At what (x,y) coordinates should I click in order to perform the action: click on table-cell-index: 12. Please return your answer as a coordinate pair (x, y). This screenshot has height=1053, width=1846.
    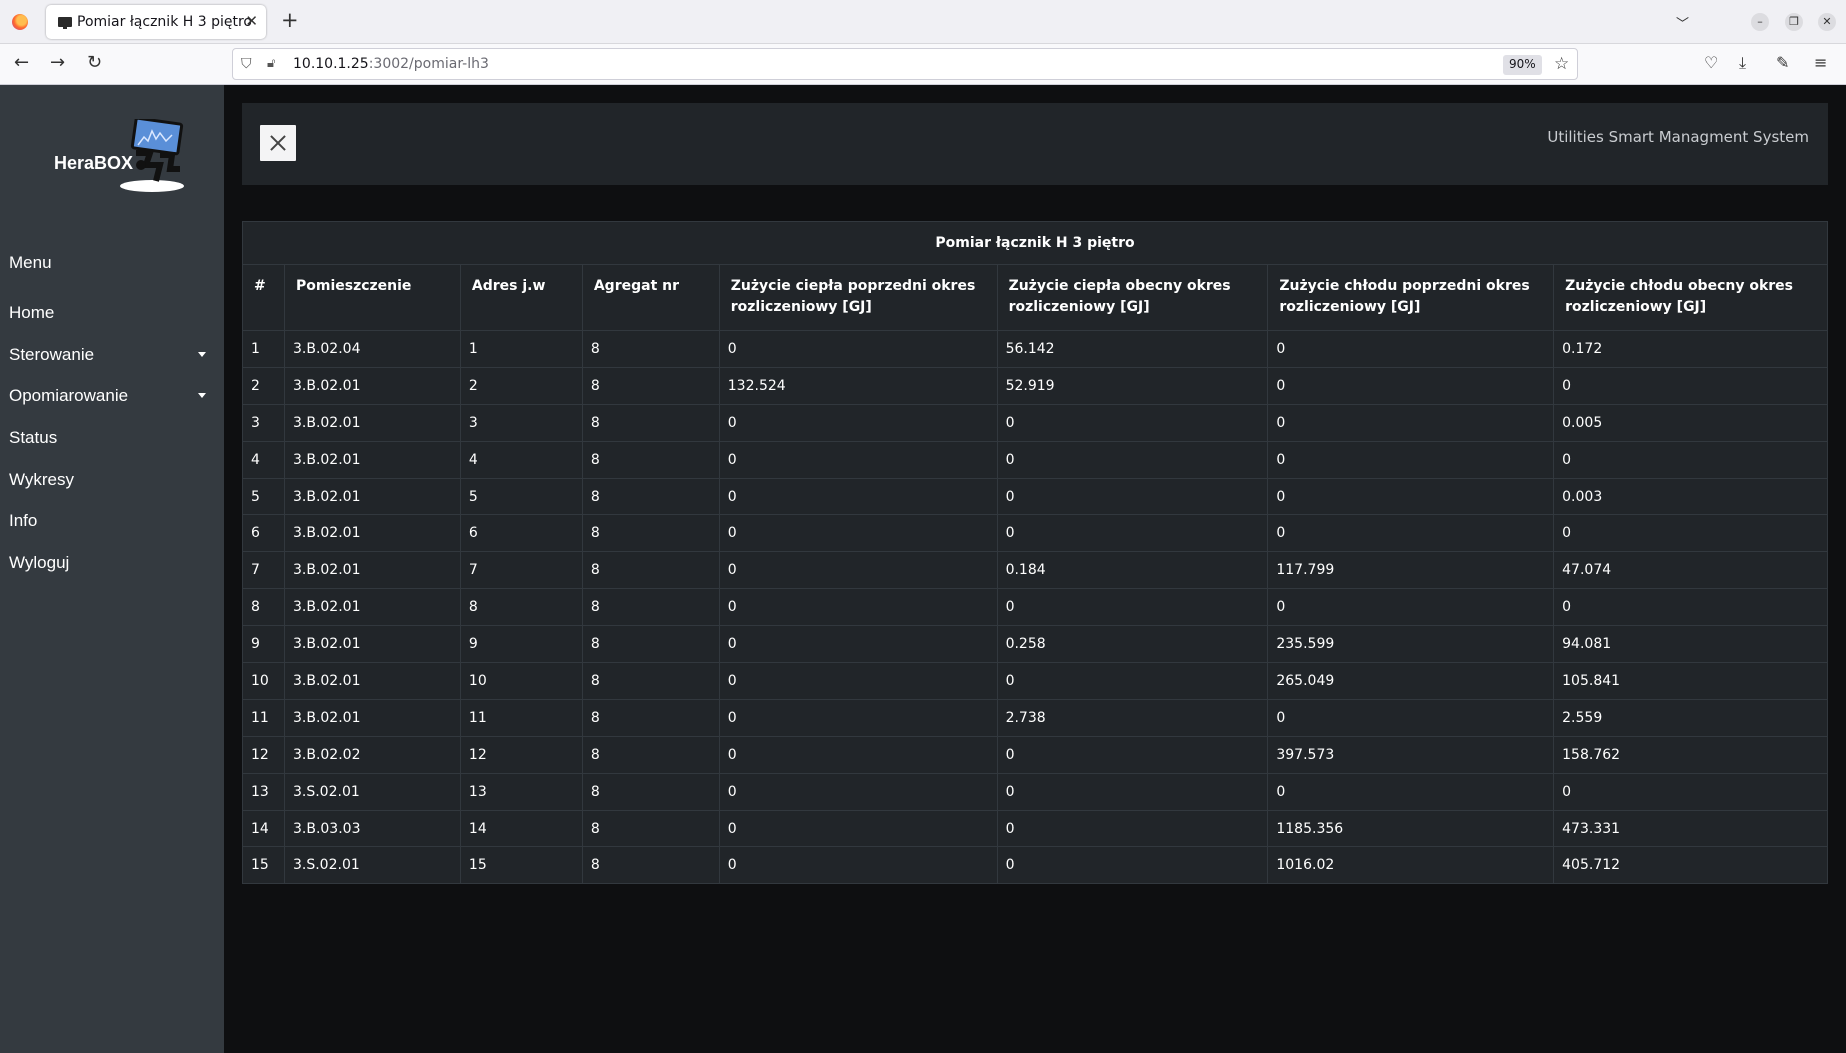
    Looking at the image, I should click on (263, 754).